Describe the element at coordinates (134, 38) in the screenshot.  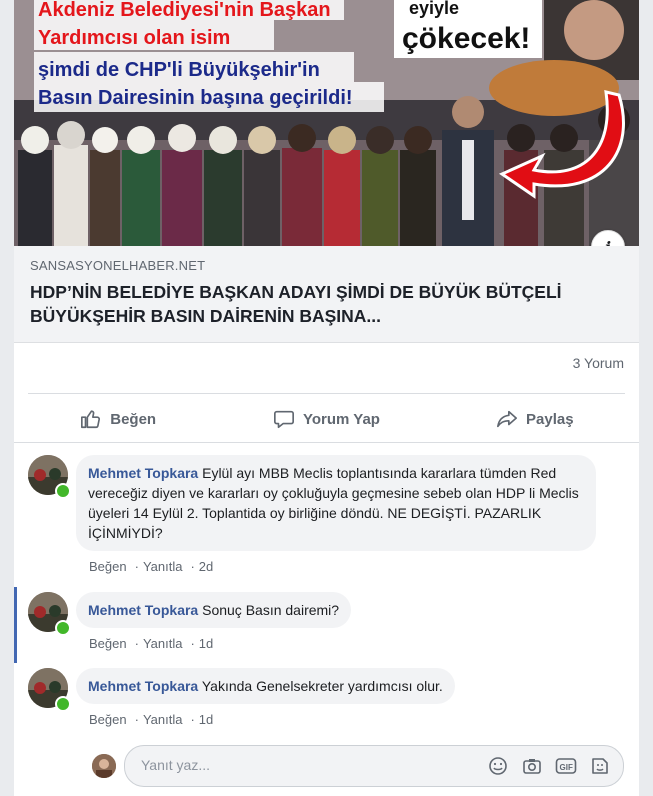
I see `headline-line-2: Yardımcısı olan isim` at that location.